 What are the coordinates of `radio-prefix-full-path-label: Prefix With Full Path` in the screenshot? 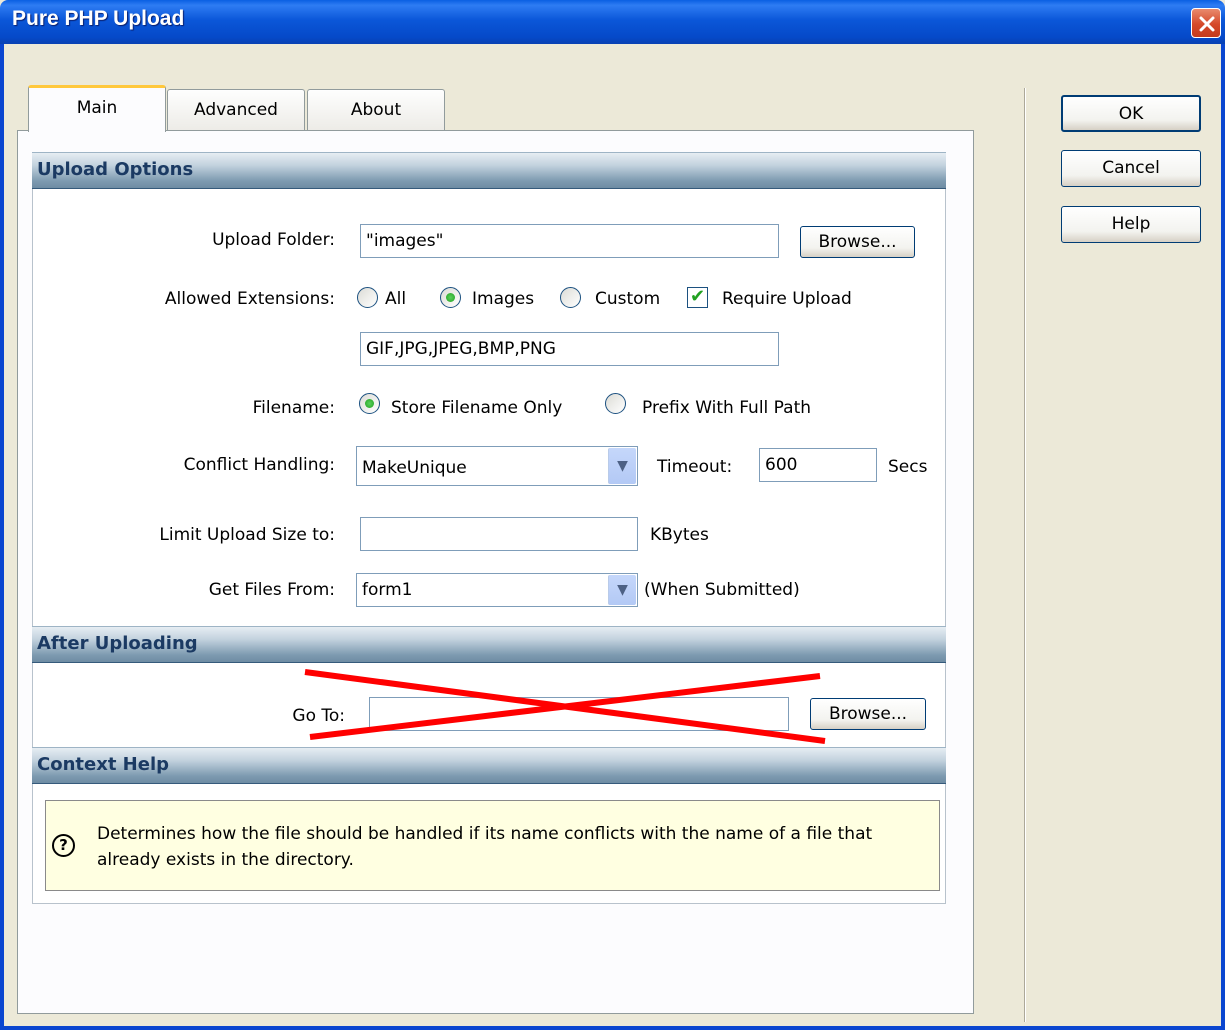 It's located at (727, 408).